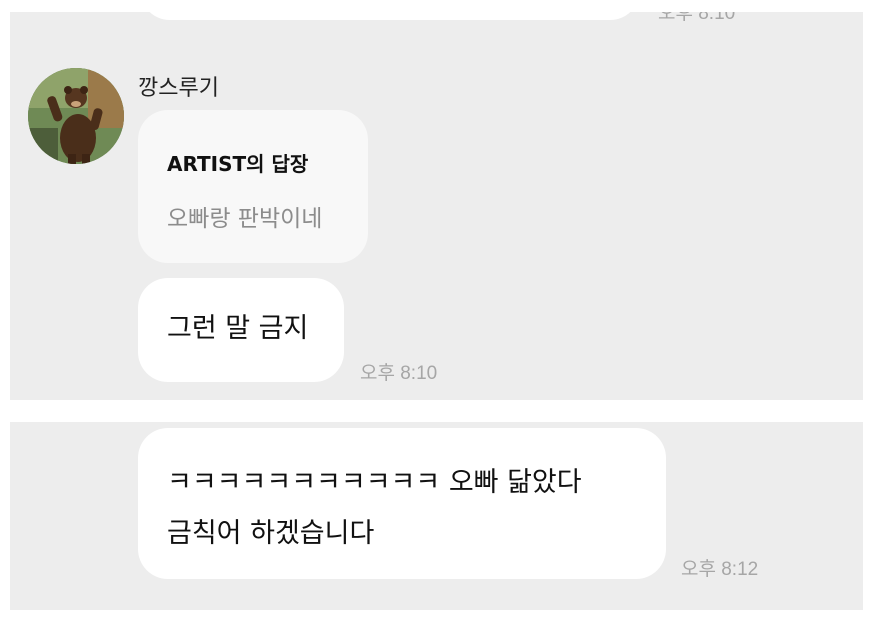  I want to click on message-bubble: 그런 말 금지, so click(241, 330).